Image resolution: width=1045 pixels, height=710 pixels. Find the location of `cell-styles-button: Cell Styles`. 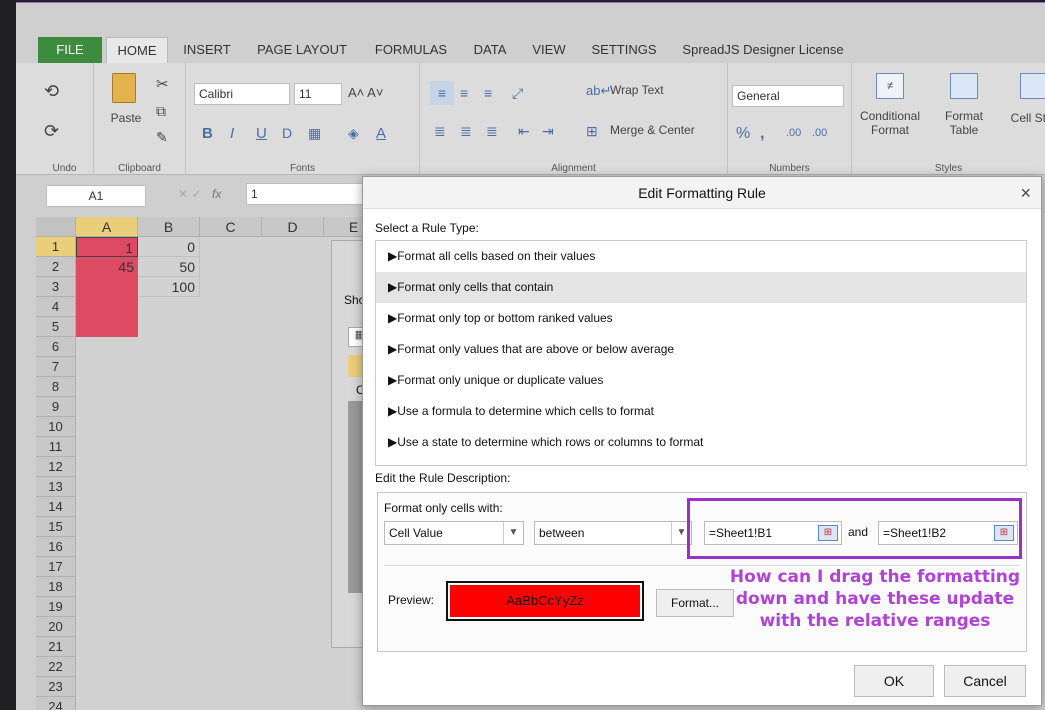

cell-styles-button: Cell Styles is located at coordinates (1024, 118).